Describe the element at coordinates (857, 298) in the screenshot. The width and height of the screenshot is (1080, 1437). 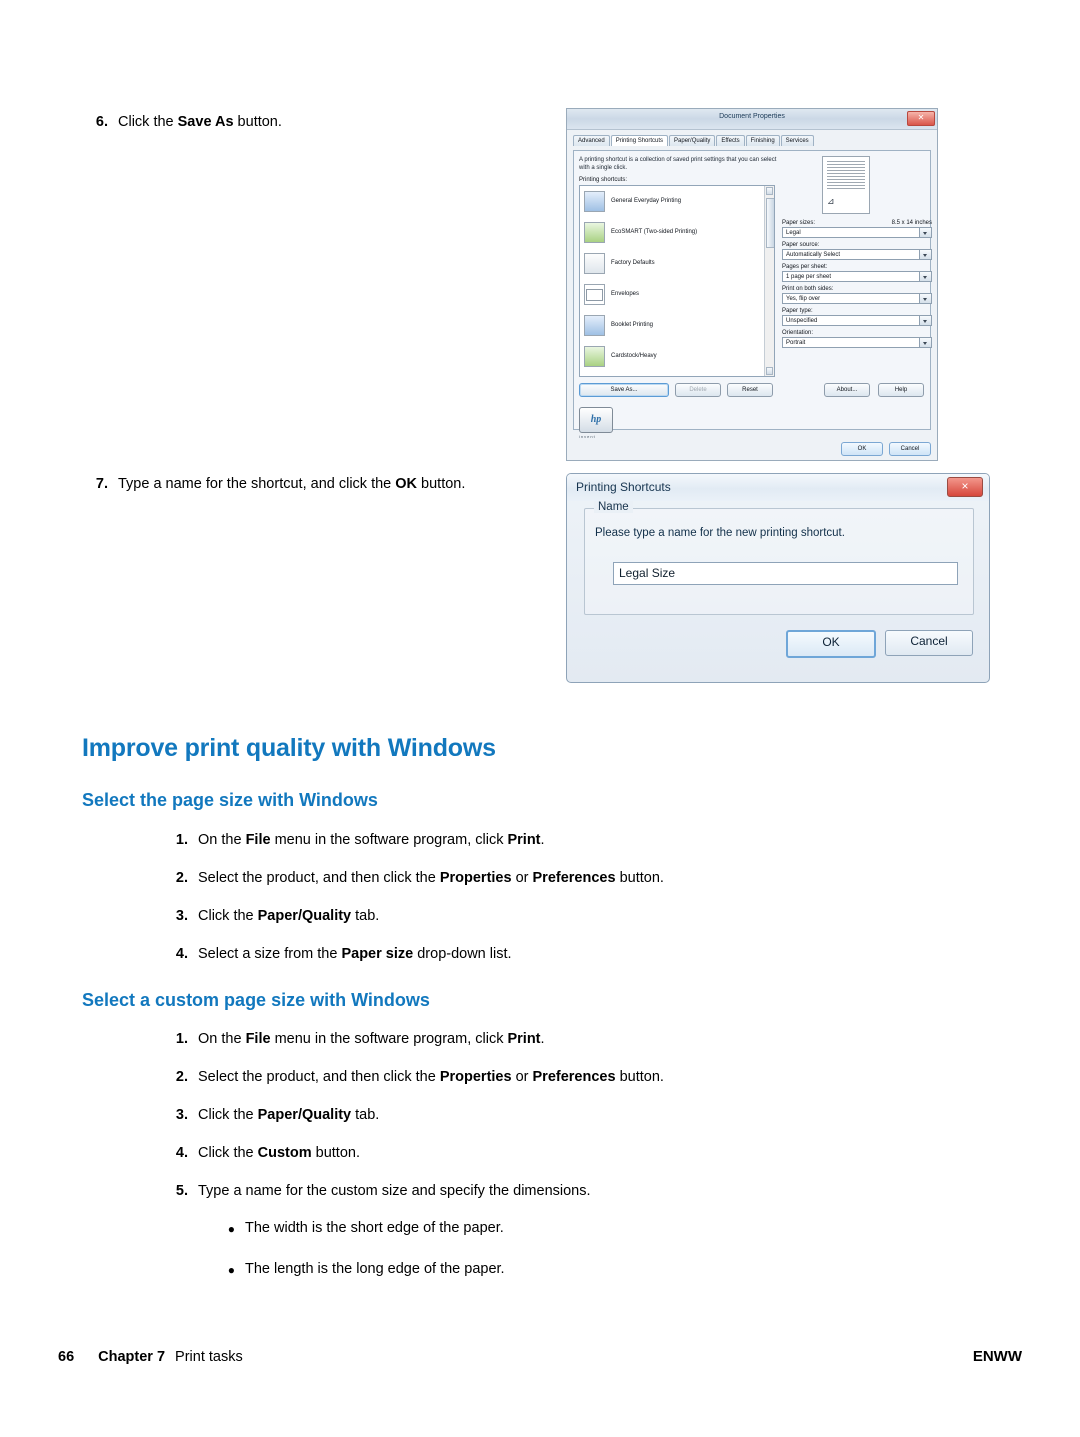
I see `print-both-sides-dropdown: Yes, flip over` at that location.